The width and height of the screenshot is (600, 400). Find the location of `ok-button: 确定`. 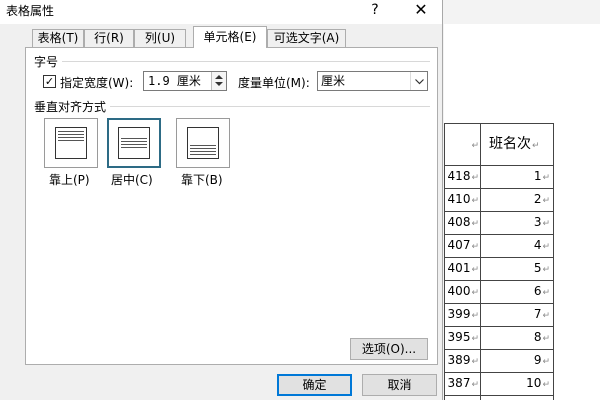

ok-button: 确定 is located at coordinates (314, 385).